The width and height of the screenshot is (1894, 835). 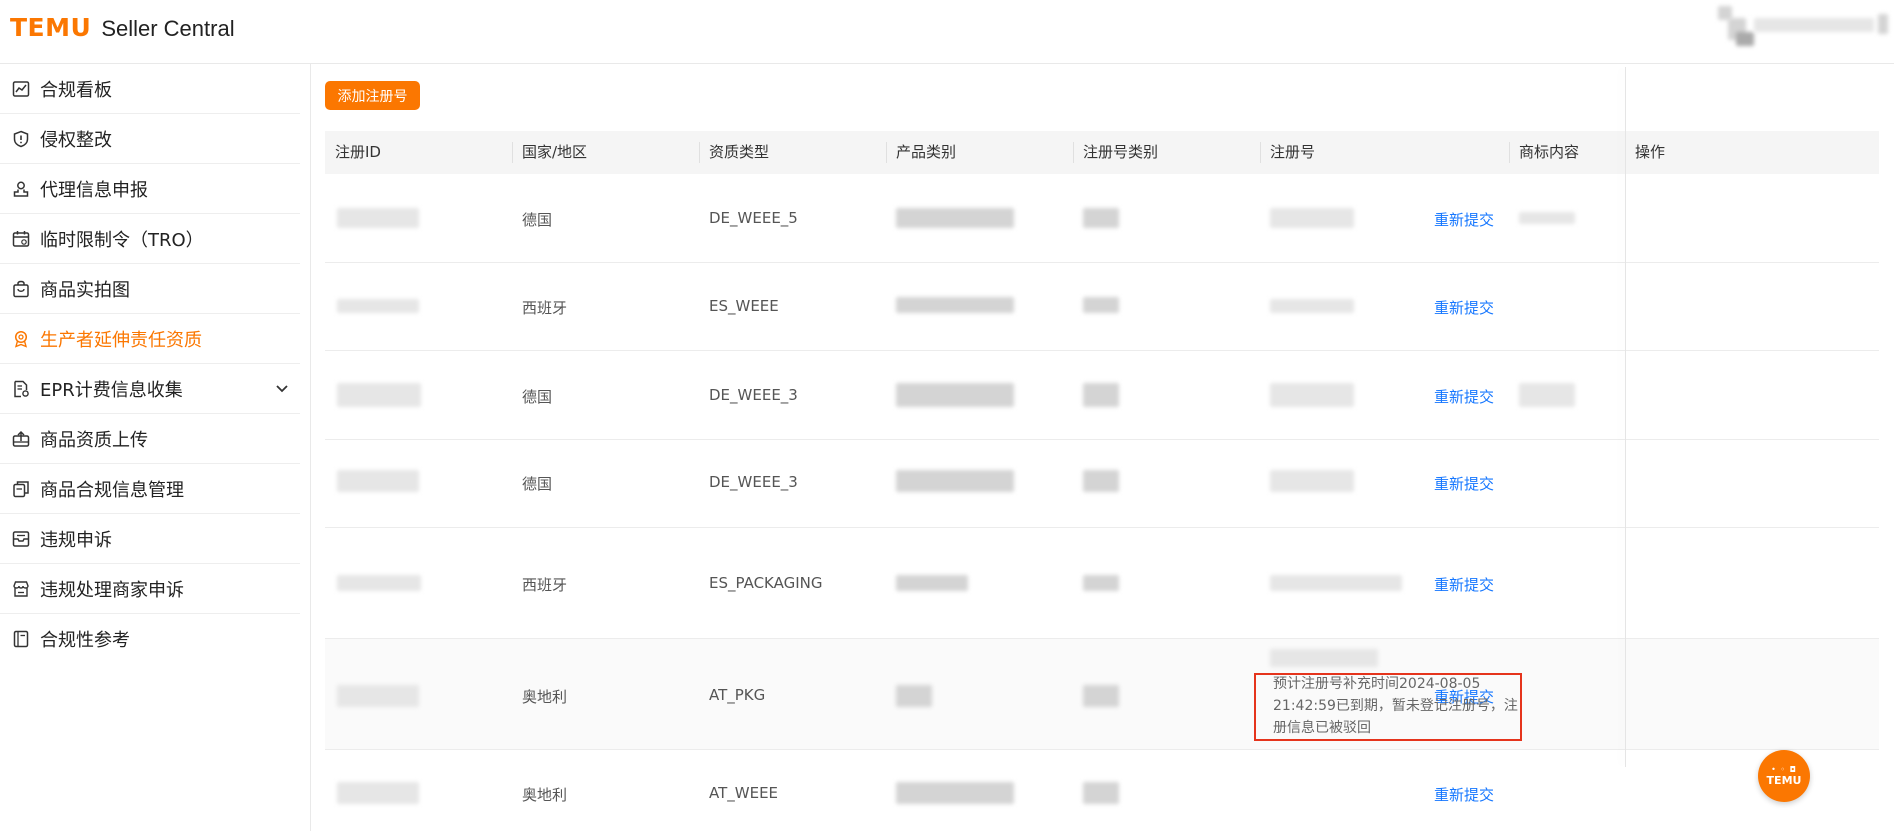 I want to click on logo-product-name: Seller Central, so click(x=168, y=28).